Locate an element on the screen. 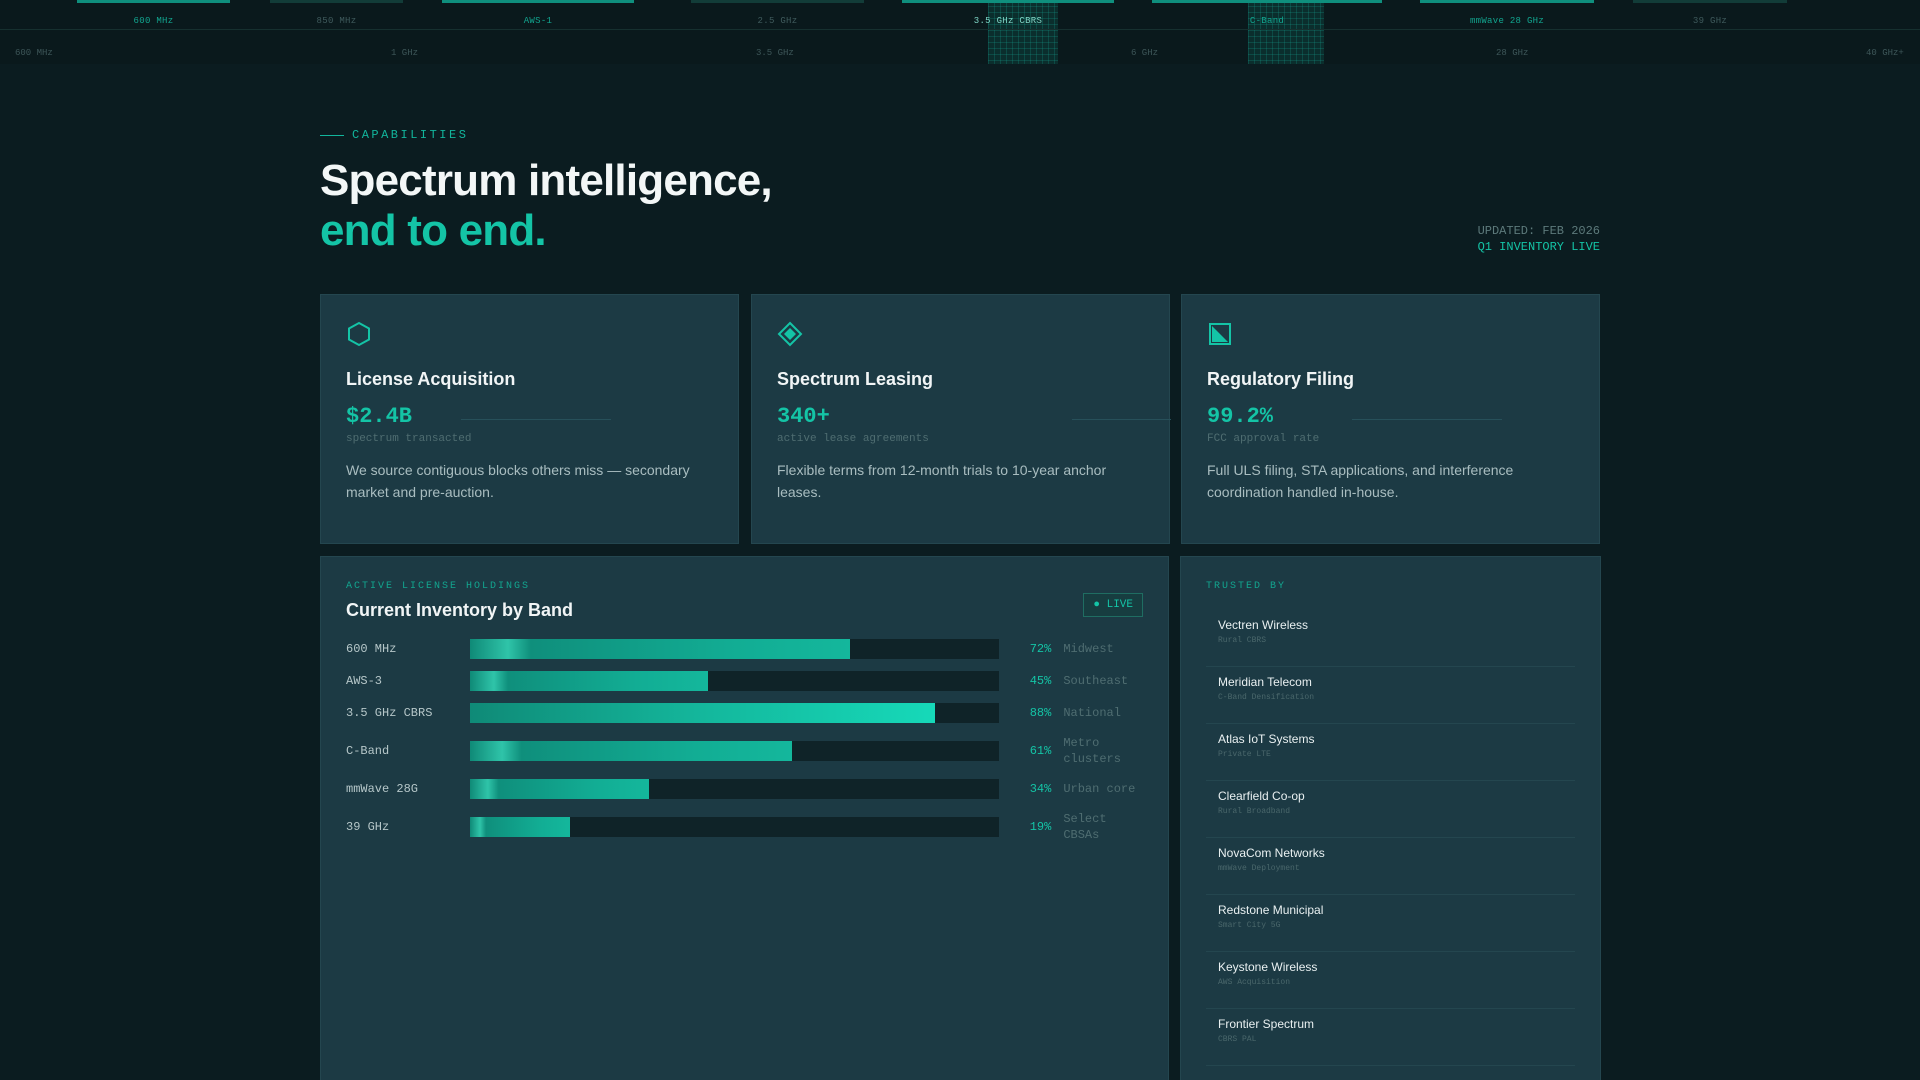 This screenshot has width=1920, height=1080. inventory-title: Current Inventory by Band is located at coordinates (460, 610).